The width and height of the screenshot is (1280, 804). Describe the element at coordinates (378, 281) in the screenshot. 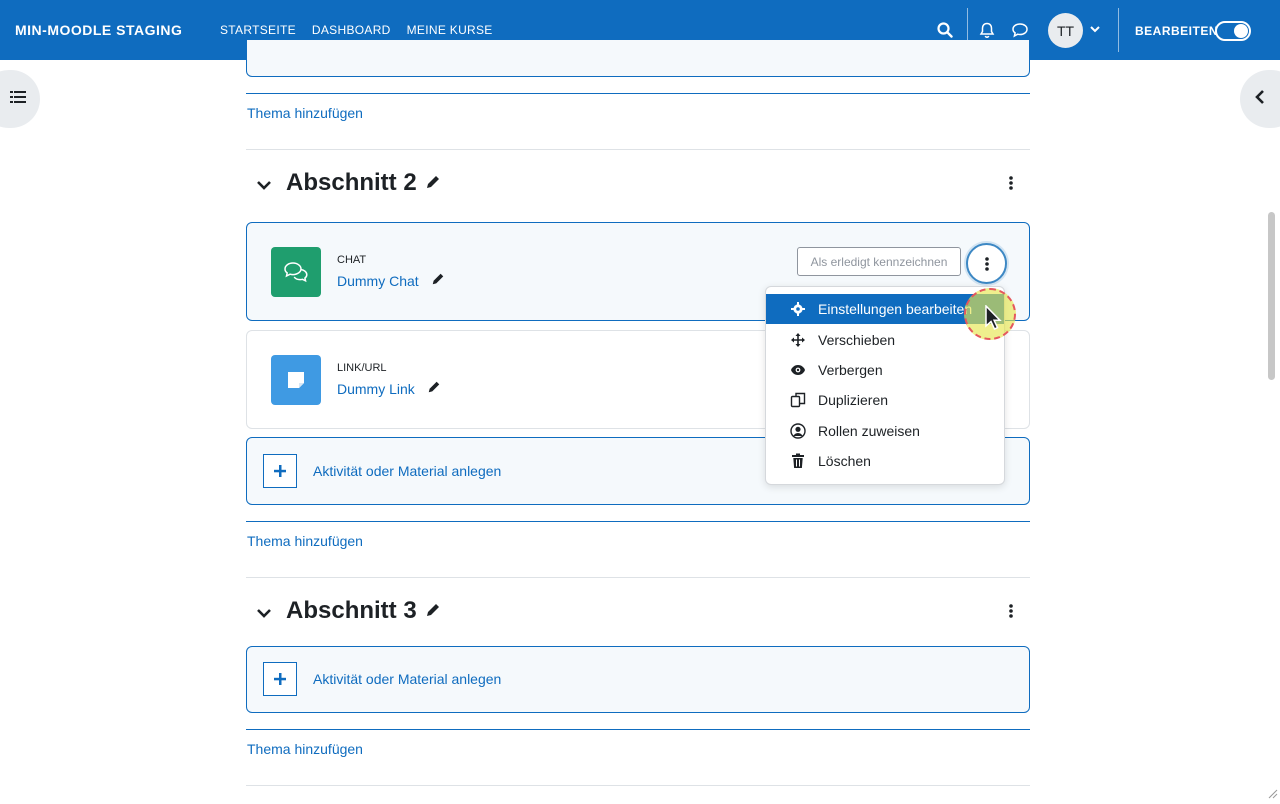

I see `activity-name: Dummy Chat` at that location.